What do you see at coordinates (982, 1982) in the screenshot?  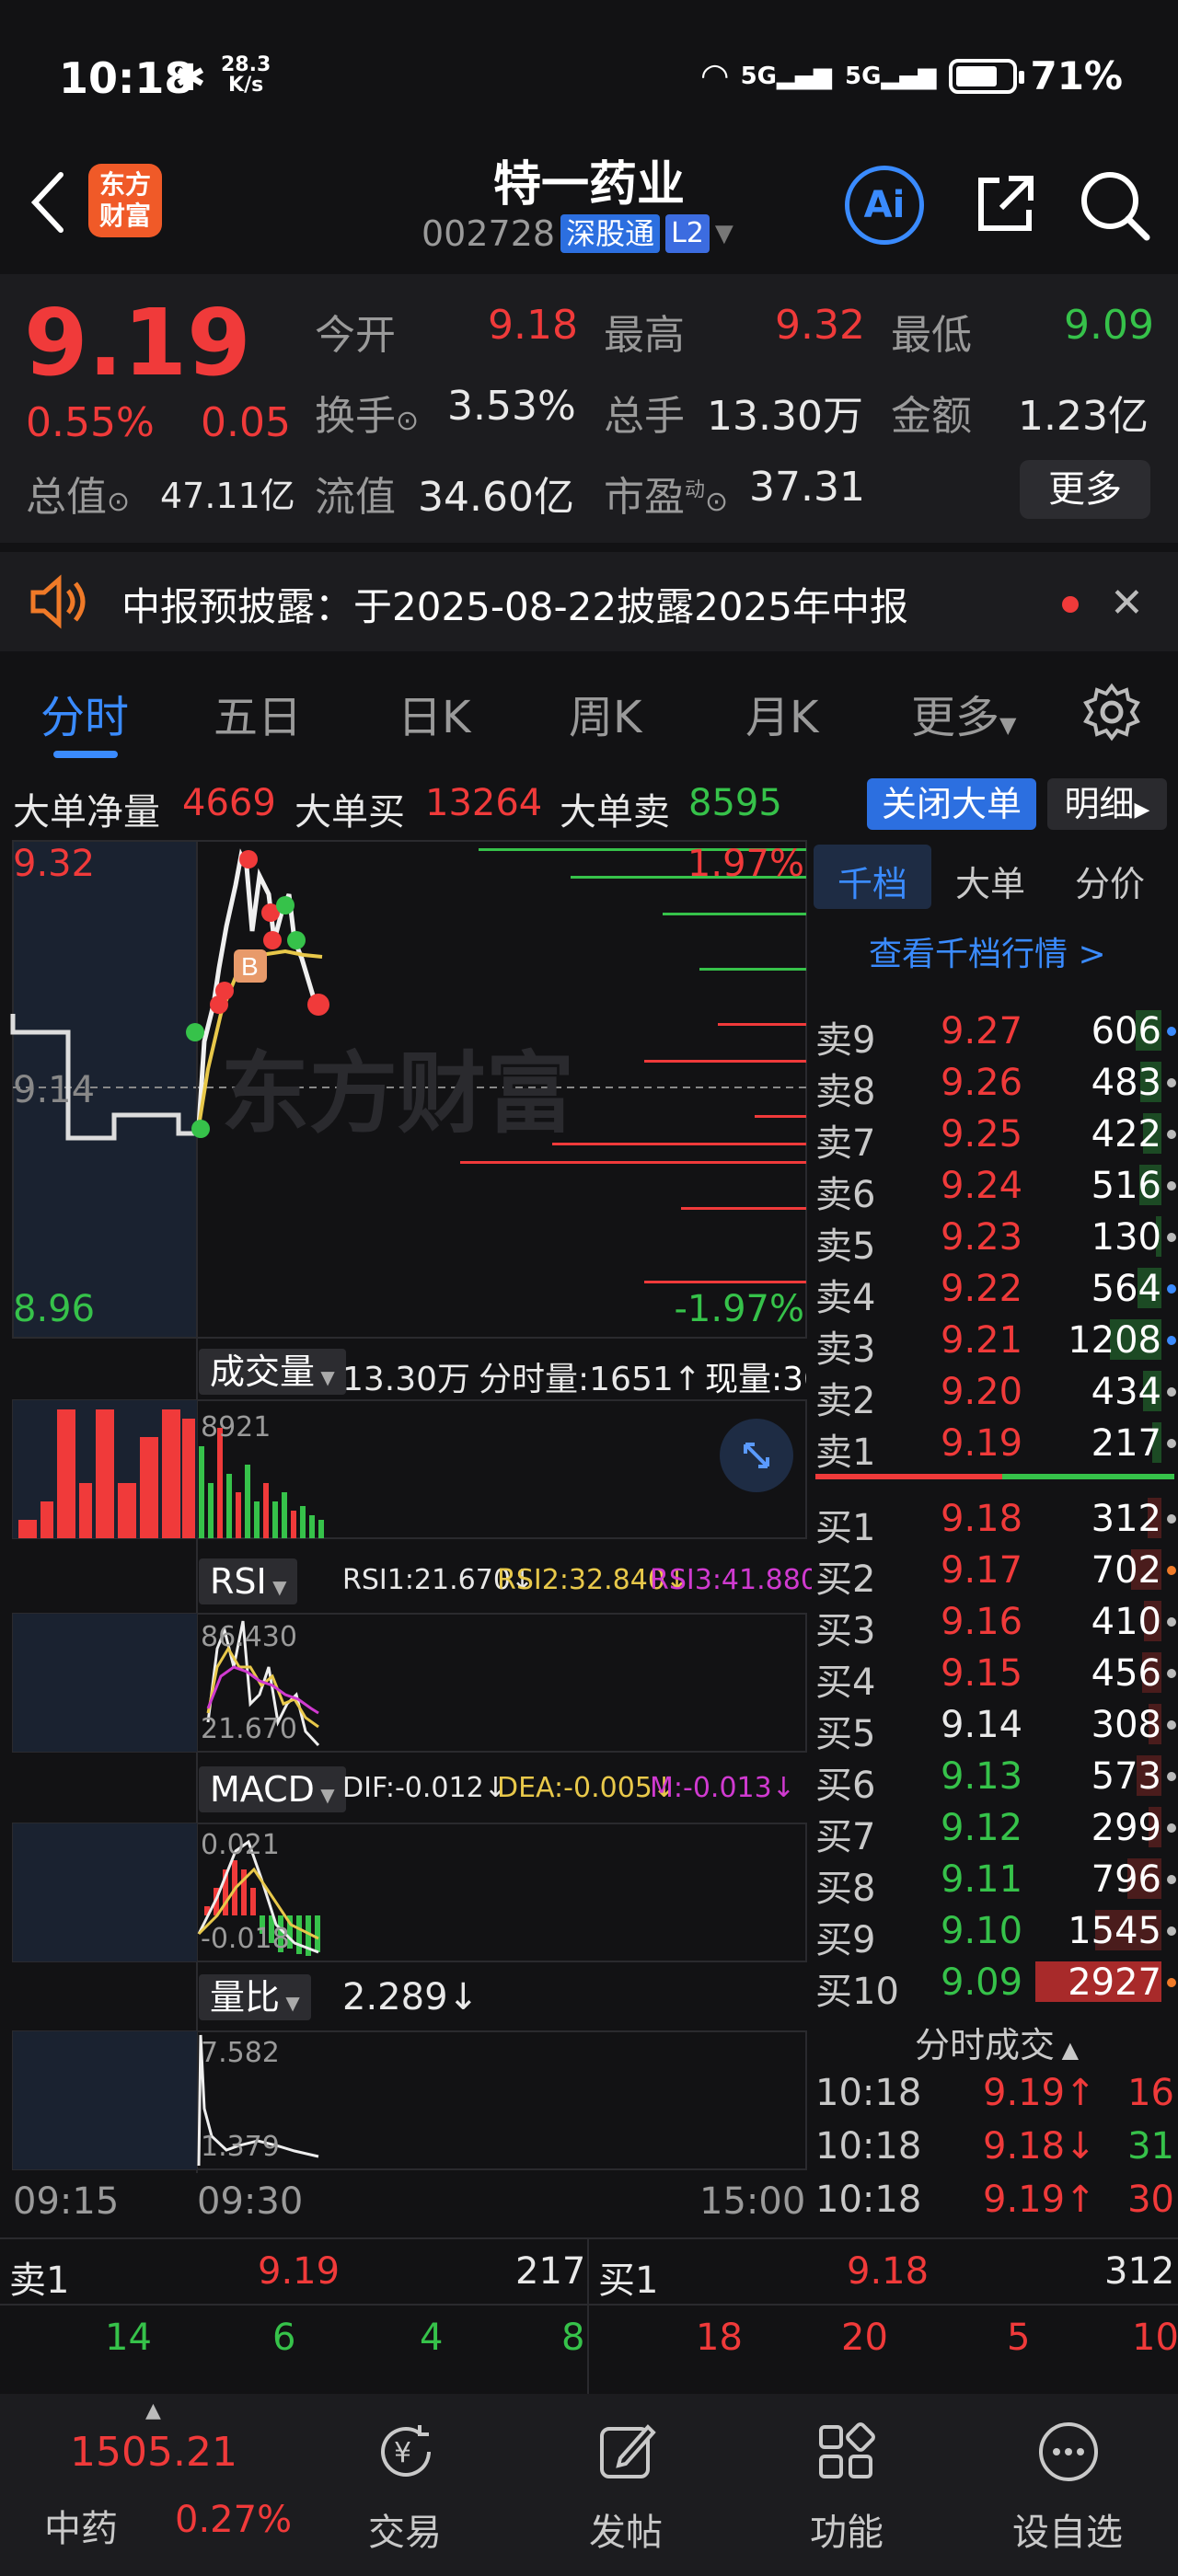 I see `bid-price: 9.09` at bounding box center [982, 1982].